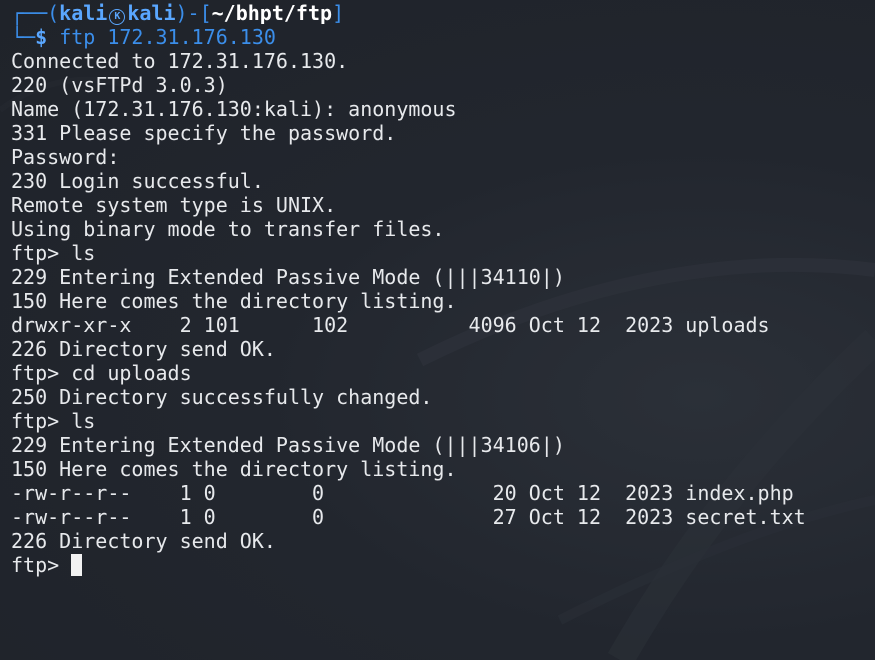 This screenshot has width=875, height=660. Describe the element at coordinates (117, 17) in the screenshot. I see `kali-dragon-icon: K` at that location.